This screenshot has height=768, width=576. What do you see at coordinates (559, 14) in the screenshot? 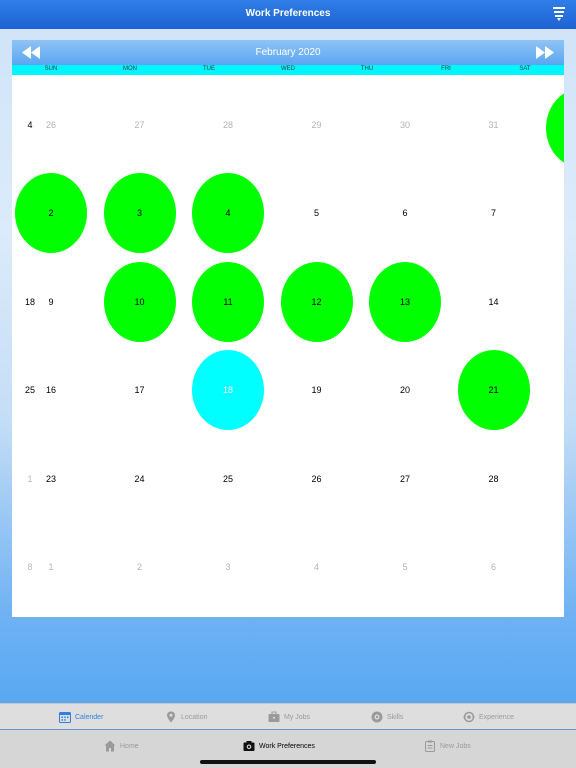
I see `filter-list-icon` at bounding box center [559, 14].